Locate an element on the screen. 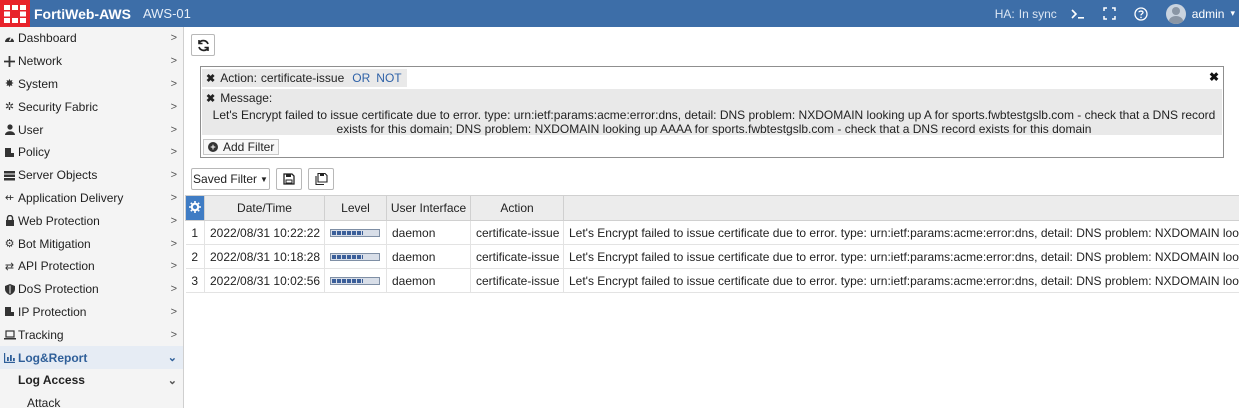 The width and height of the screenshot is (1239, 408). column-settings-button is located at coordinates (195, 208).